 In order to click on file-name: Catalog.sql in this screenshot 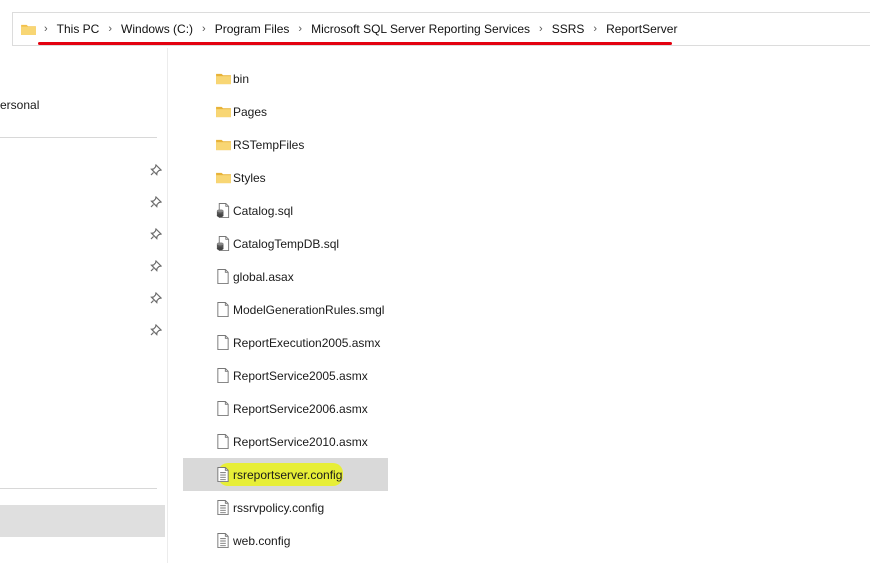, I will do `click(263, 210)`.